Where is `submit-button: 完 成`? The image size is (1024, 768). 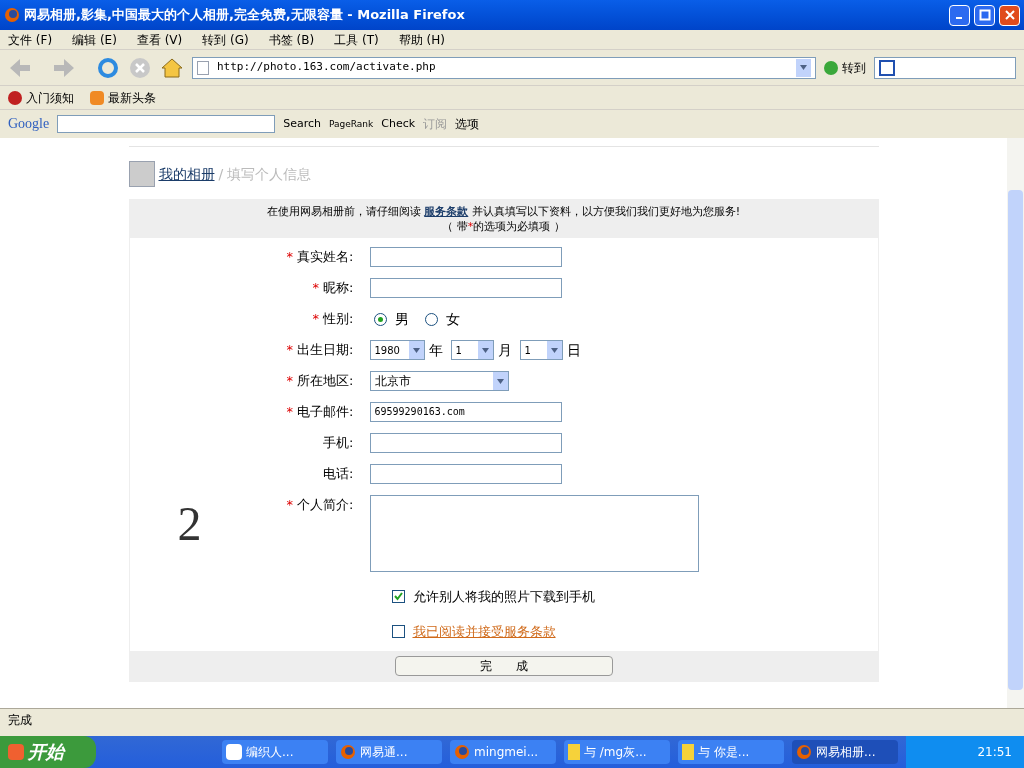 submit-button: 完 成 is located at coordinates (503, 666).